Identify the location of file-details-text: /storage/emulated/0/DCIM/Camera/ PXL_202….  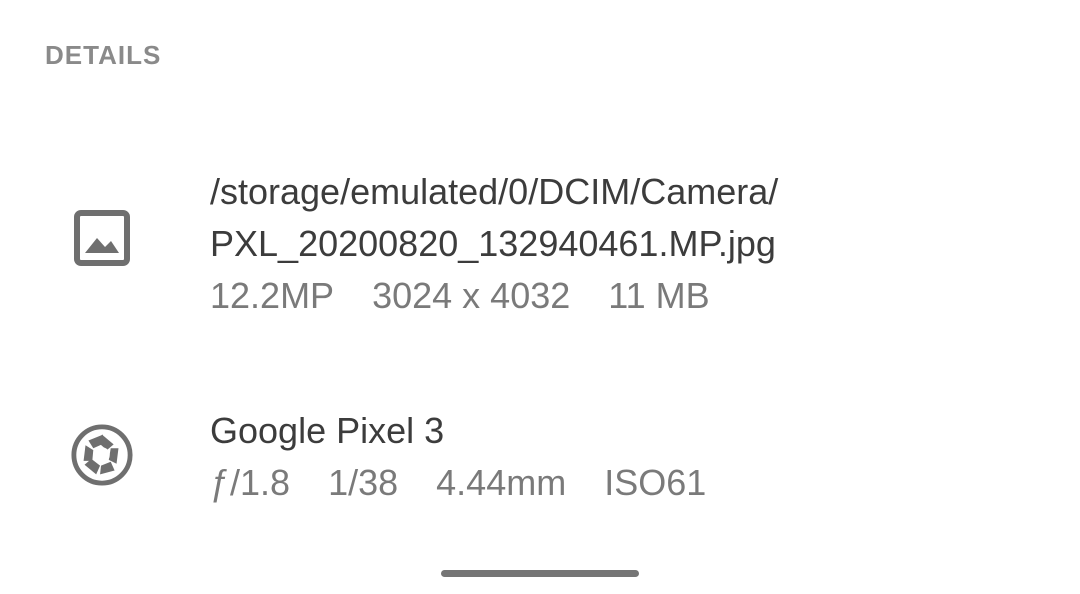
(494, 244).